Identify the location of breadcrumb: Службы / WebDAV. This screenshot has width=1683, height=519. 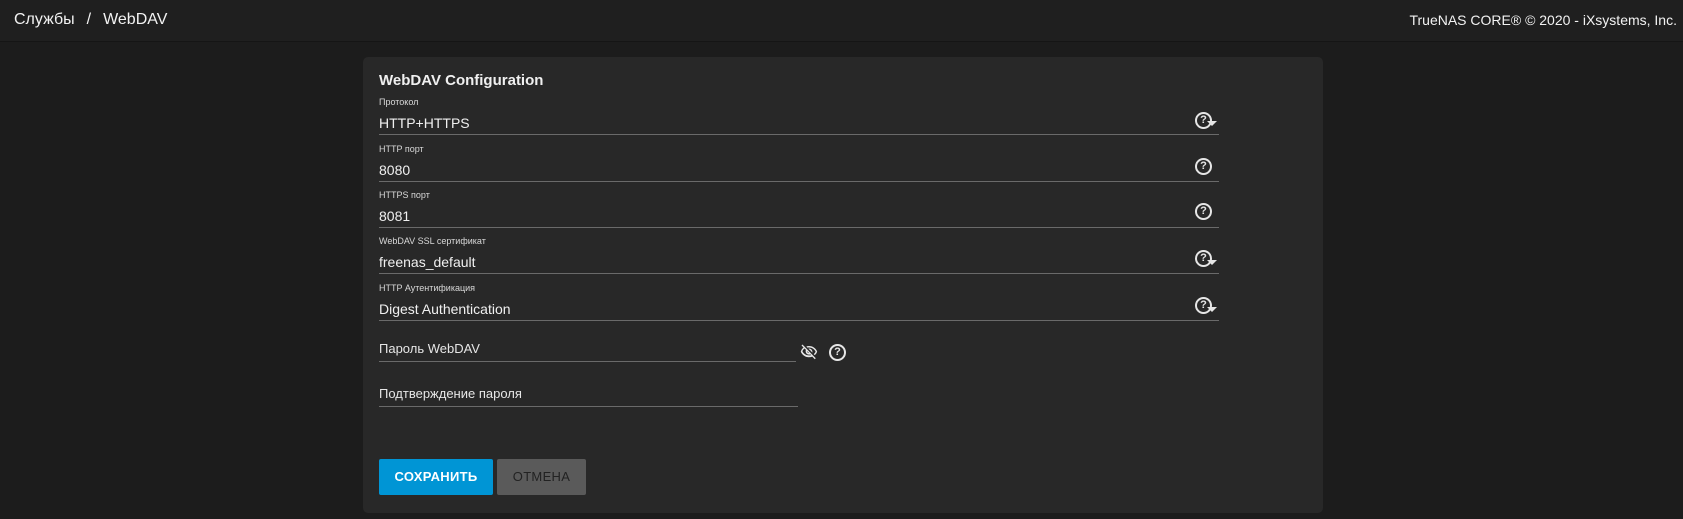
(90, 20).